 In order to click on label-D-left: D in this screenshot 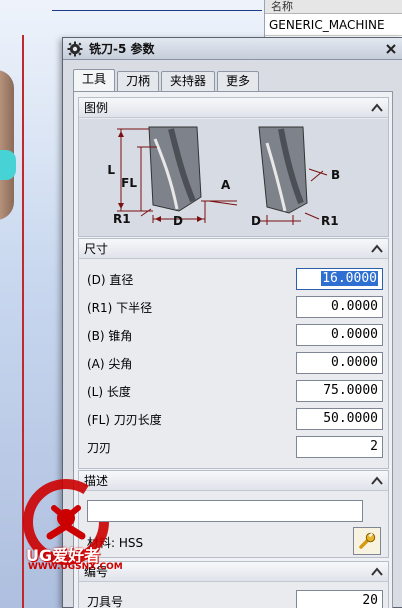, I will do `click(178, 221)`.